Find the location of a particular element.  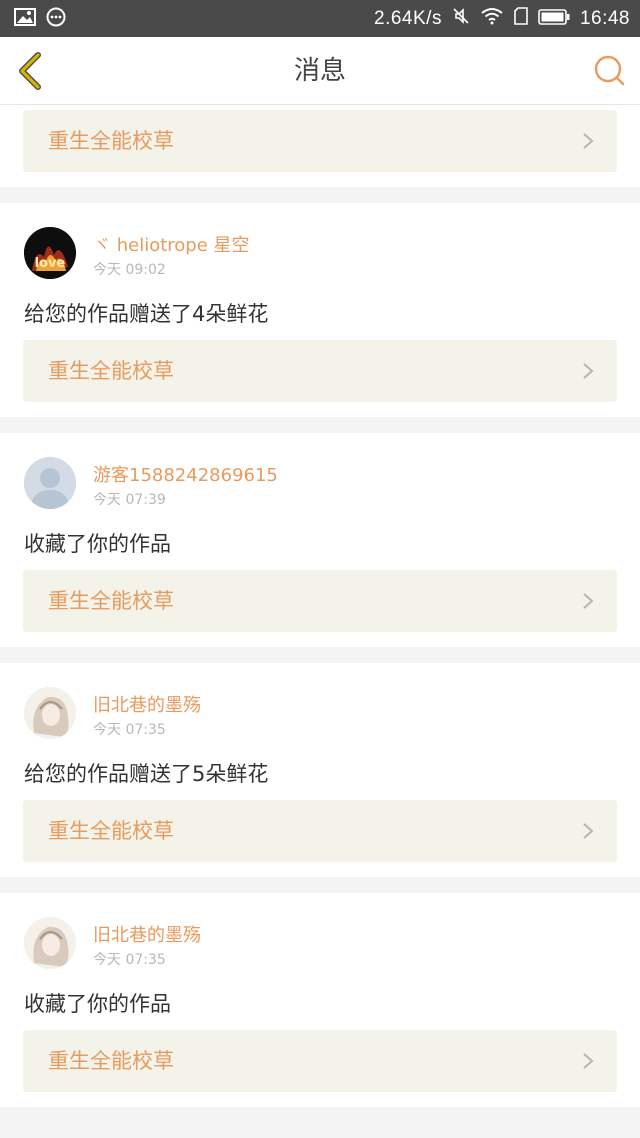

timestamp: 今天 07:39 is located at coordinates (129, 500).